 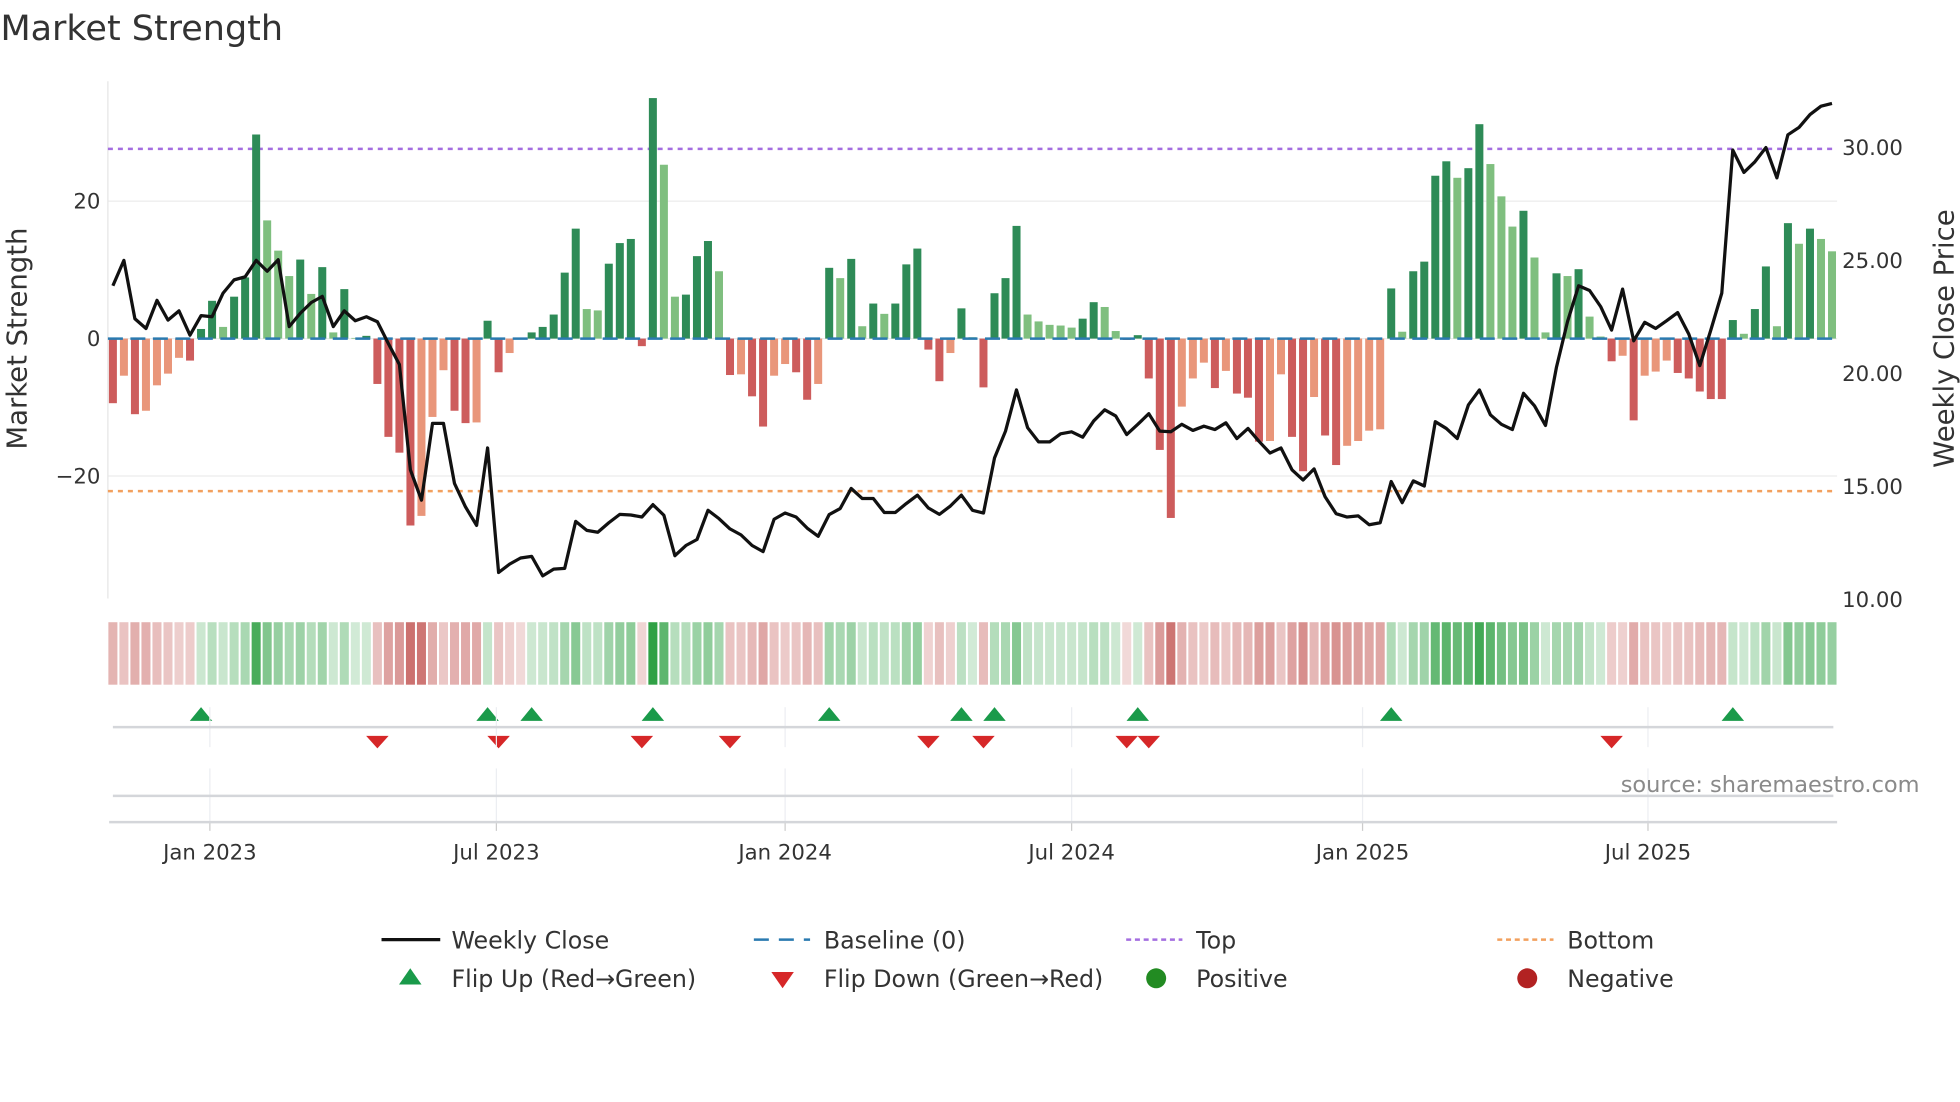 What do you see at coordinates (1872, 487) in the screenshot?
I see `y-right-tick-label: 15.00` at bounding box center [1872, 487].